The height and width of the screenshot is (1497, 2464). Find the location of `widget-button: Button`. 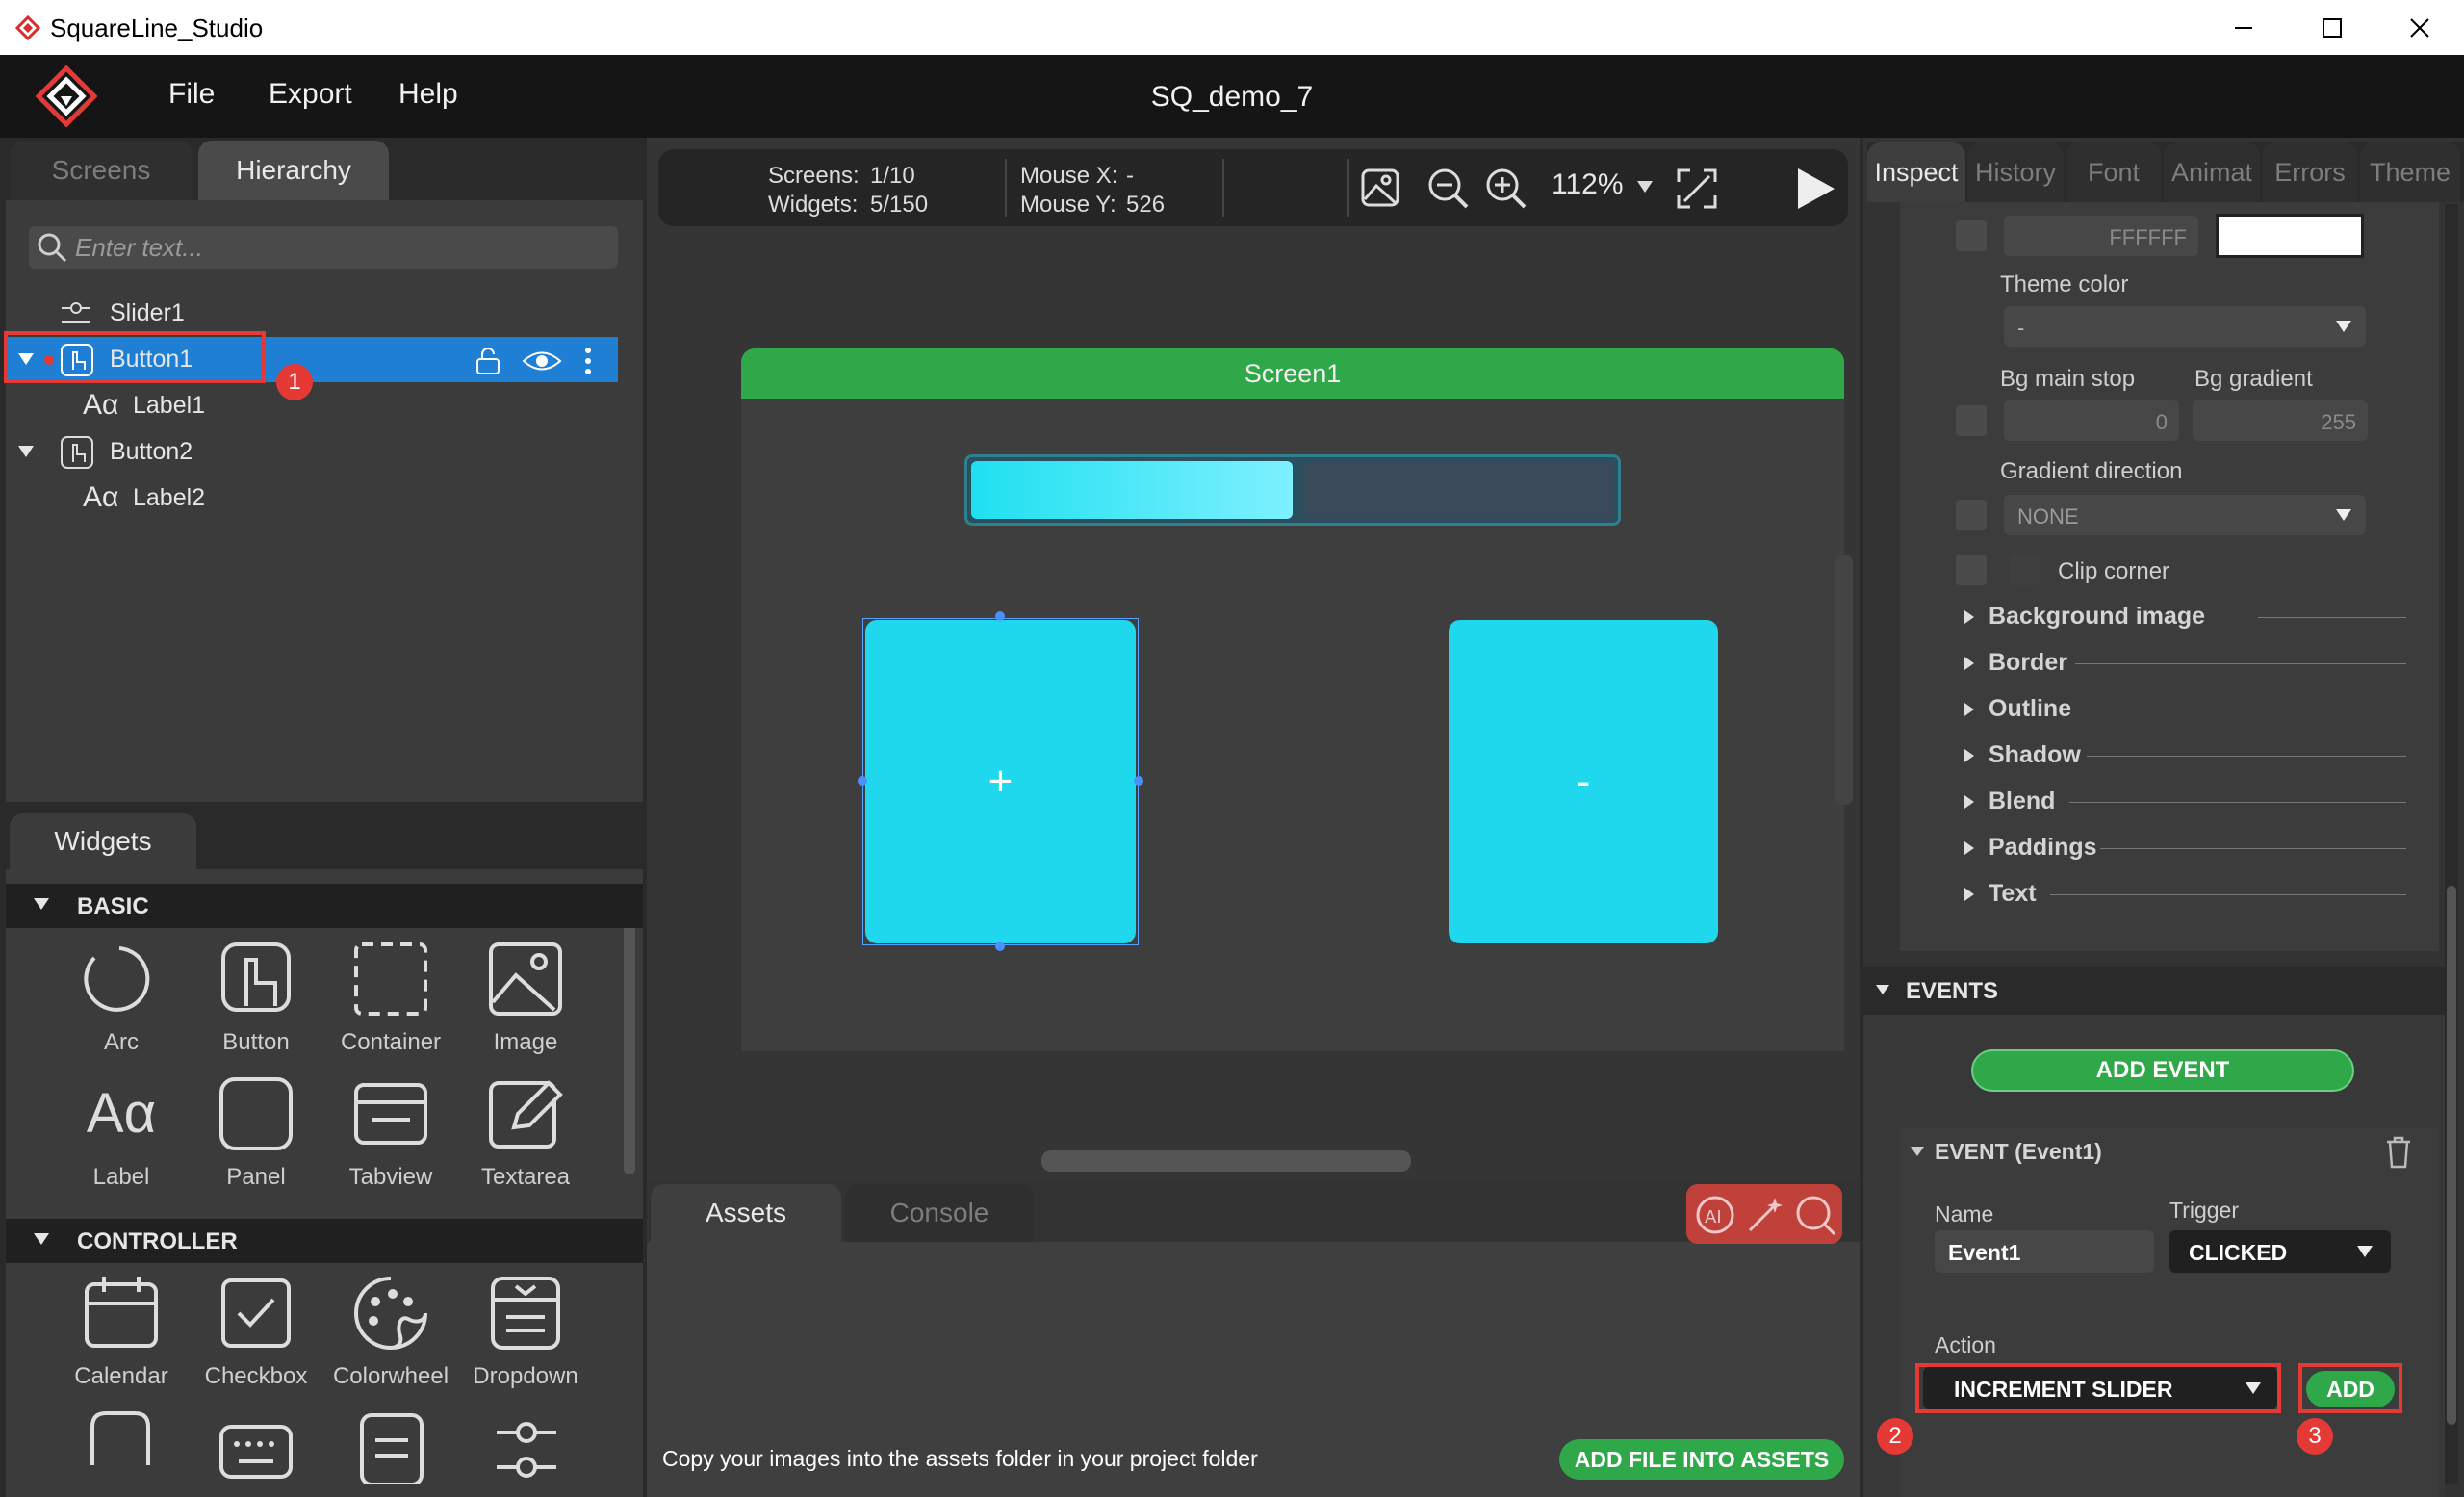

widget-button: Button is located at coordinates (256, 1004).